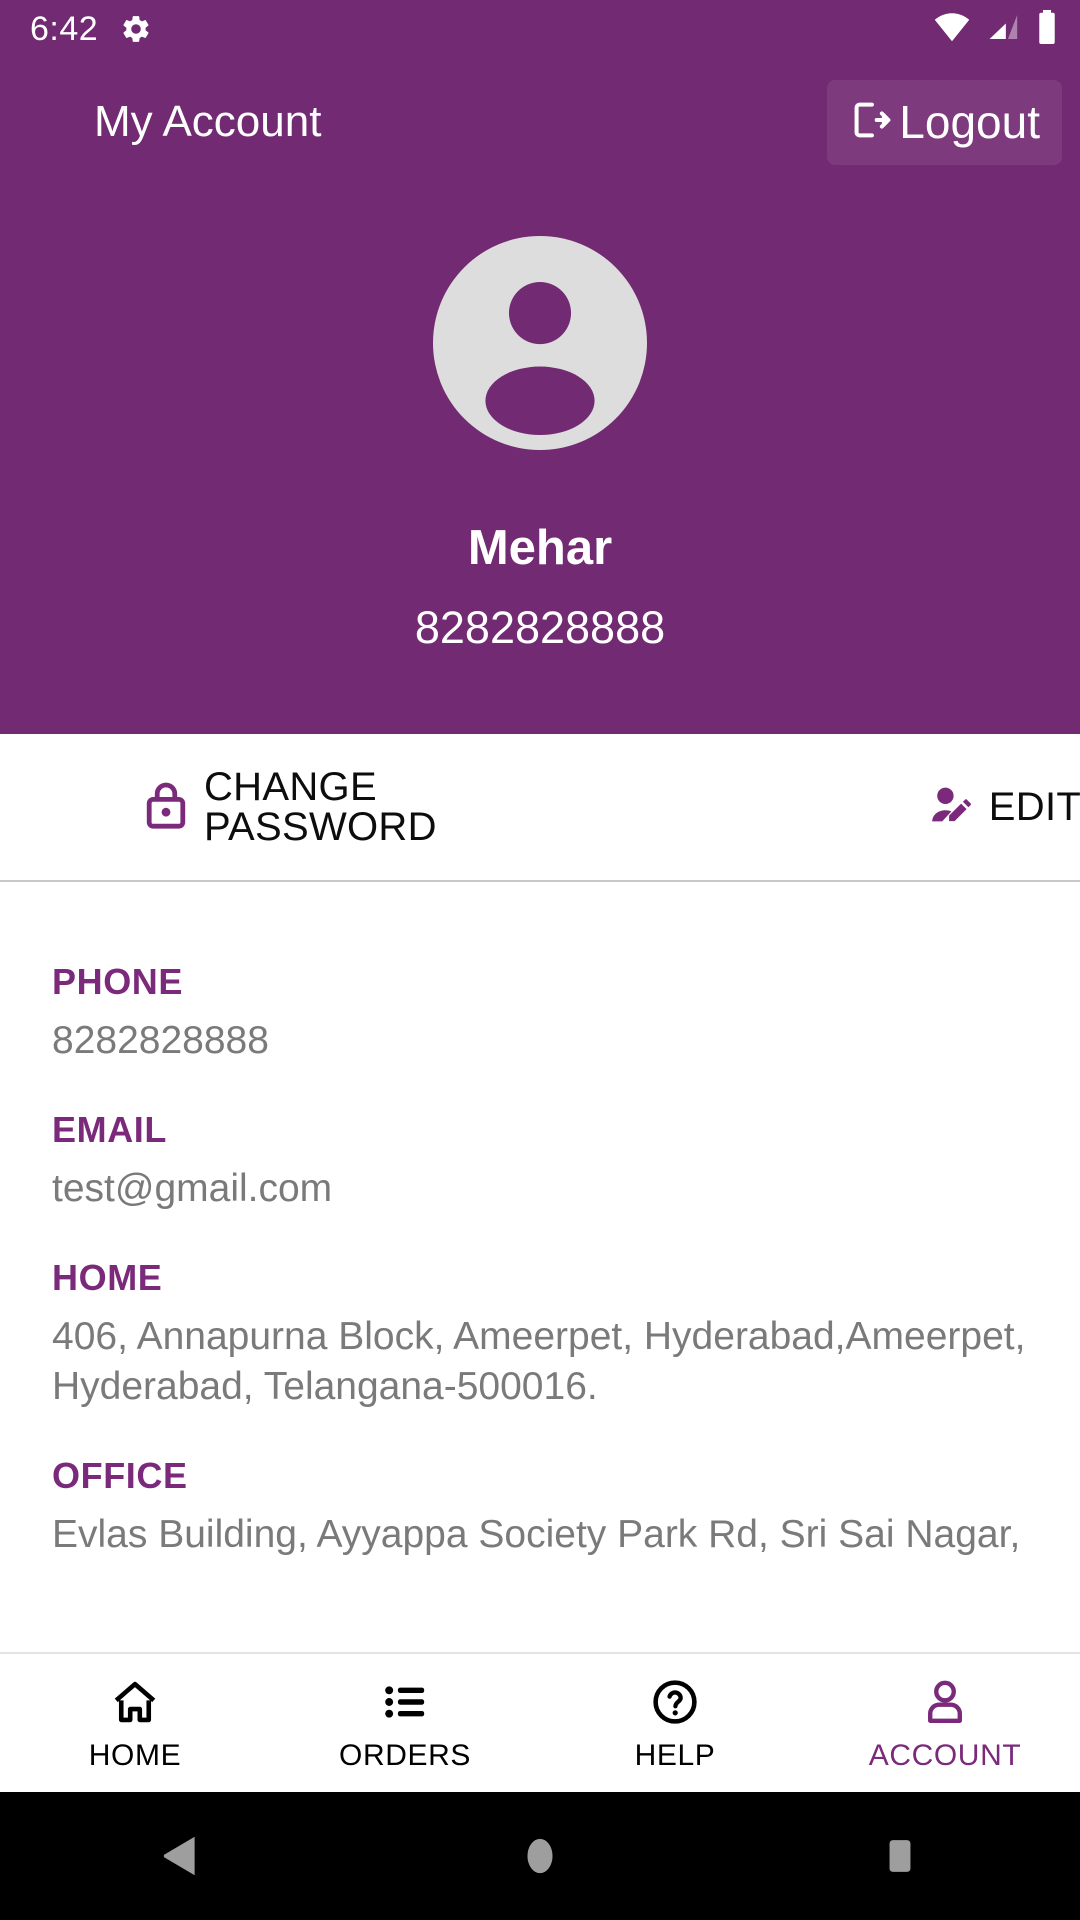 The height and width of the screenshot is (1920, 1080). I want to click on tab-home: HOME, so click(135, 1723).